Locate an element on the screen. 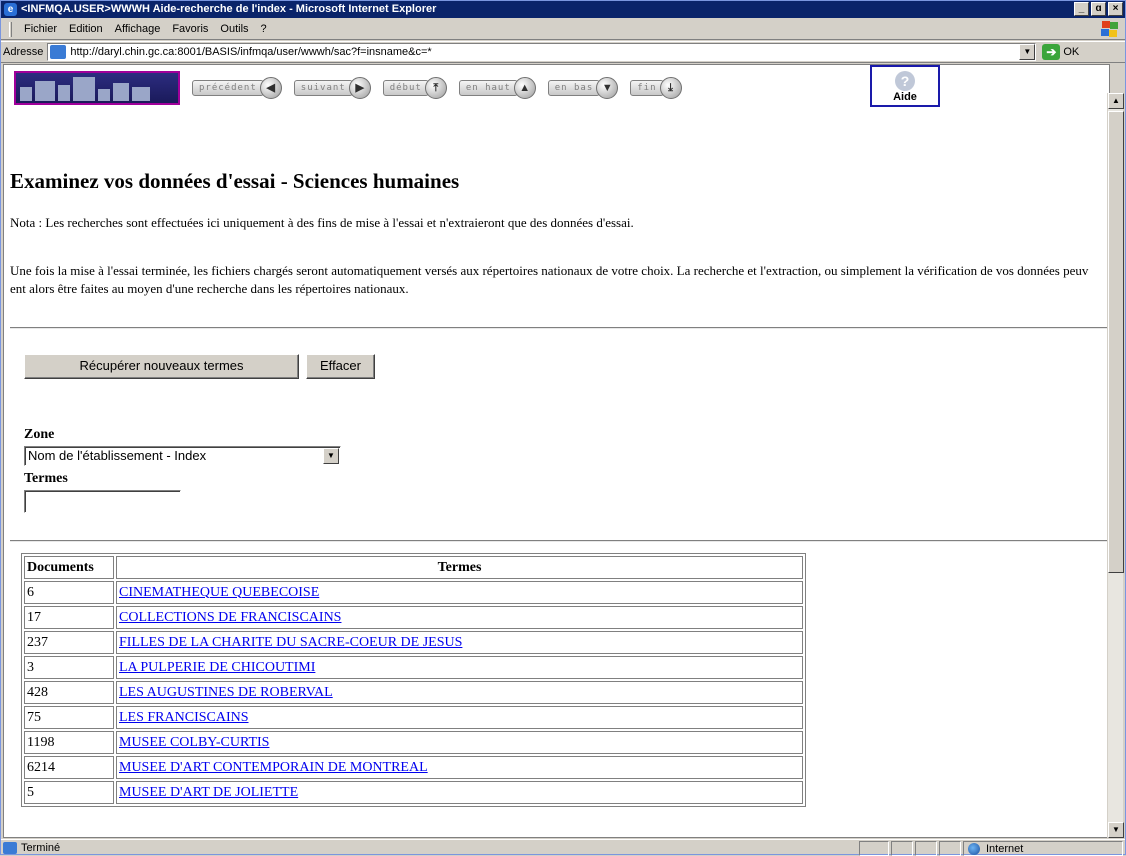  menu-favoris: Favoris is located at coordinates (190, 29).